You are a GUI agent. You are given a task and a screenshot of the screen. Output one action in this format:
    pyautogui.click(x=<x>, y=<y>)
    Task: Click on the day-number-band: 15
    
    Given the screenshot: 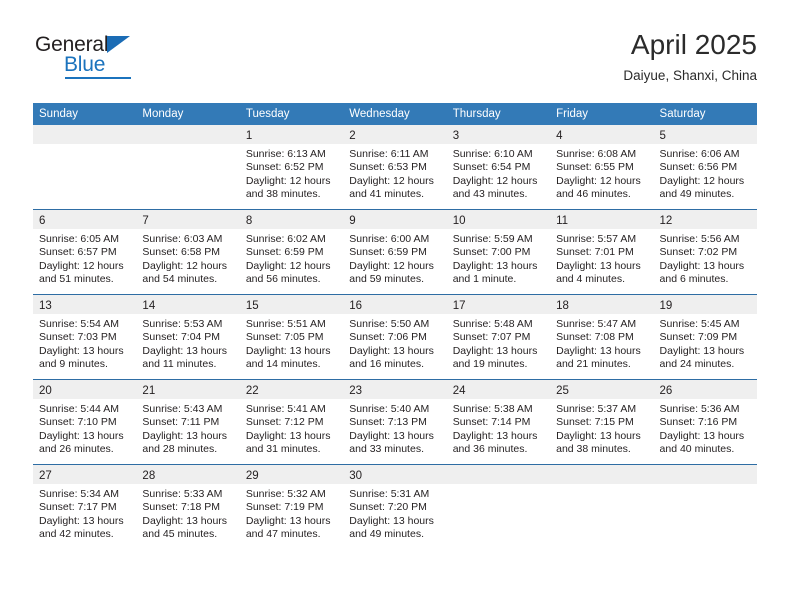 What is the action you would take?
    pyautogui.click(x=291, y=304)
    